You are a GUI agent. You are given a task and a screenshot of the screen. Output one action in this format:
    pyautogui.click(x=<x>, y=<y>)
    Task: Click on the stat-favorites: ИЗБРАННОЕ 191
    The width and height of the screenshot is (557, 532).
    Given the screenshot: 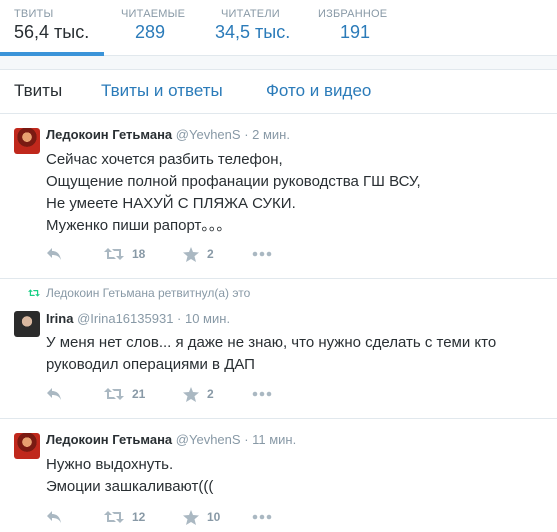 What is the action you would take?
    pyautogui.click(x=373, y=28)
    